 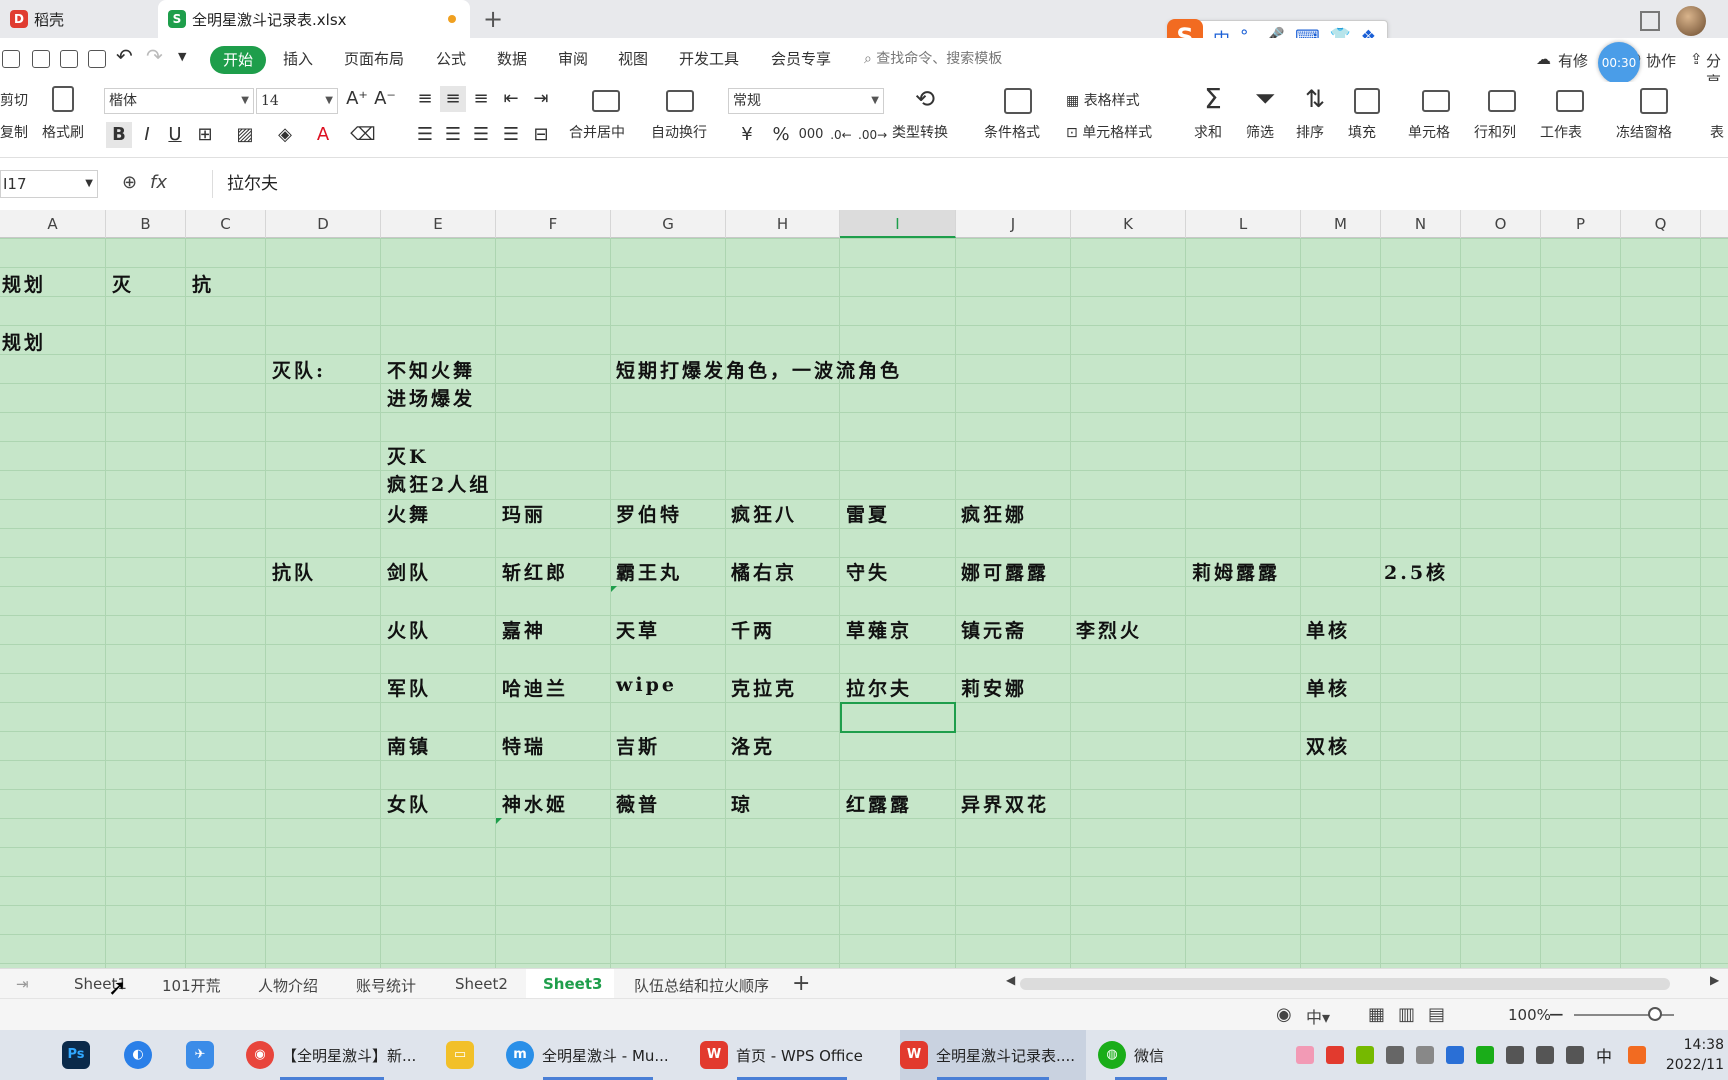 What do you see at coordinates (1109, 132) in the screenshot?
I see `cell-style-button: ⊡ 单元格样式` at bounding box center [1109, 132].